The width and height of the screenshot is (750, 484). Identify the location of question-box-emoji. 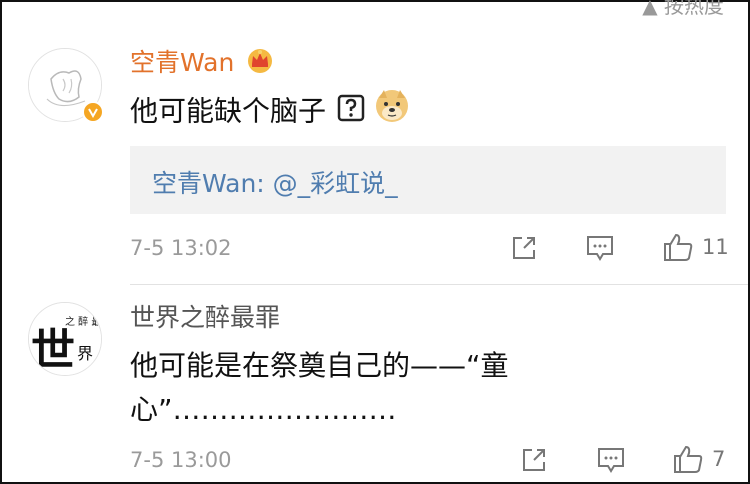
(351, 113).